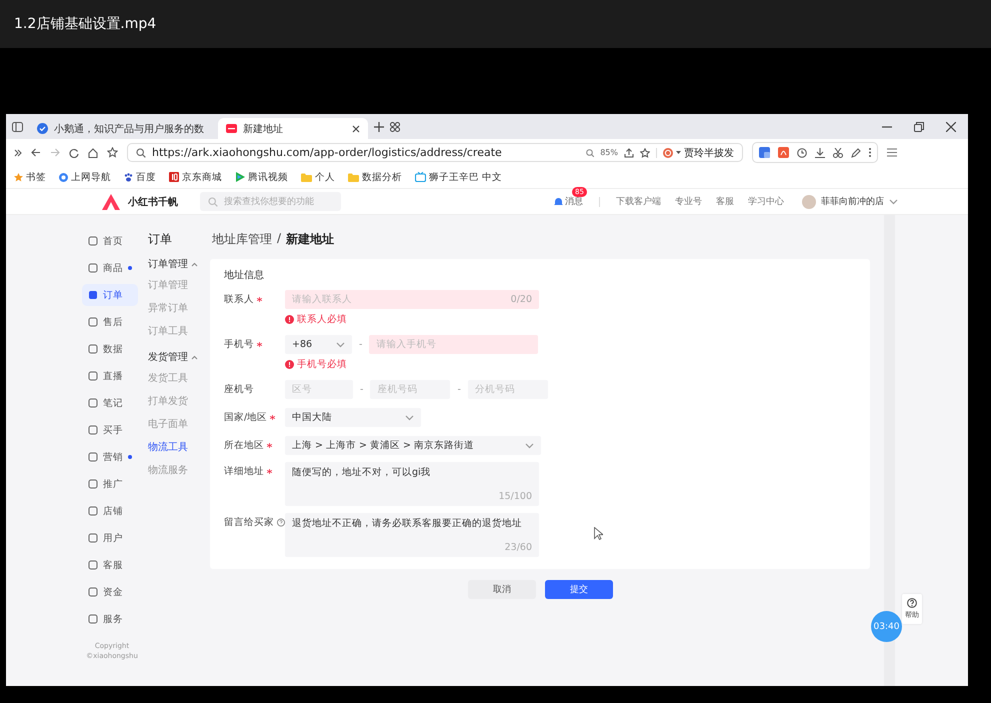 This screenshot has width=991, height=703. Describe the element at coordinates (195, 177) in the screenshot. I see `bookmark: 京东商城` at that location.